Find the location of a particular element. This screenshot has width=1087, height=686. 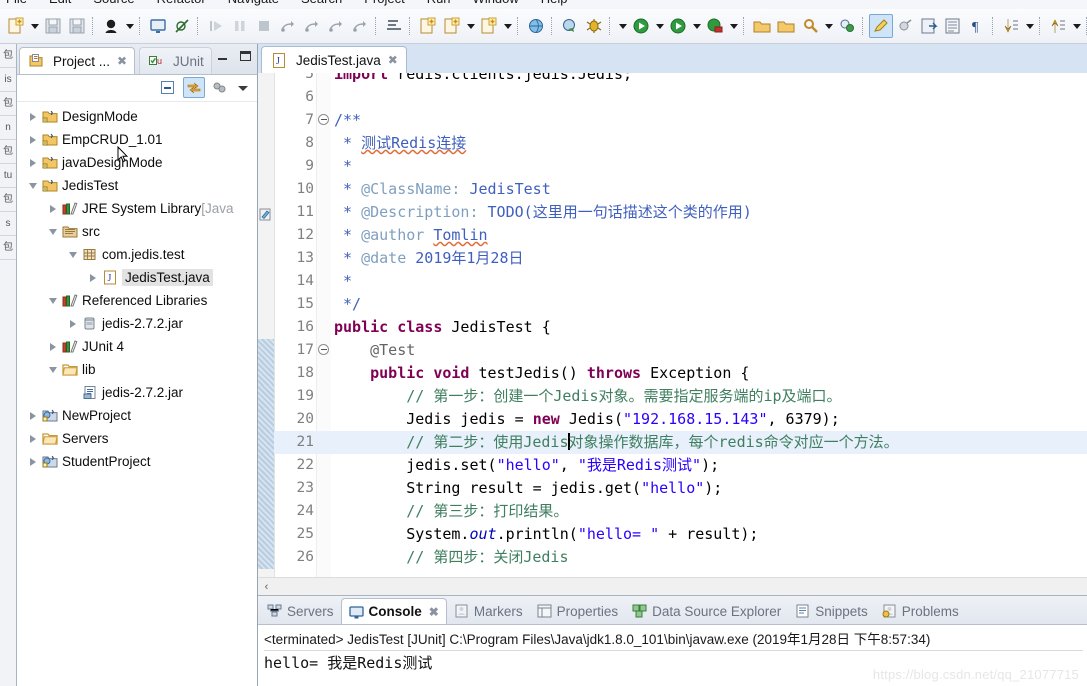

menu-item-edit: Edit is located at coordinates (60, 3).